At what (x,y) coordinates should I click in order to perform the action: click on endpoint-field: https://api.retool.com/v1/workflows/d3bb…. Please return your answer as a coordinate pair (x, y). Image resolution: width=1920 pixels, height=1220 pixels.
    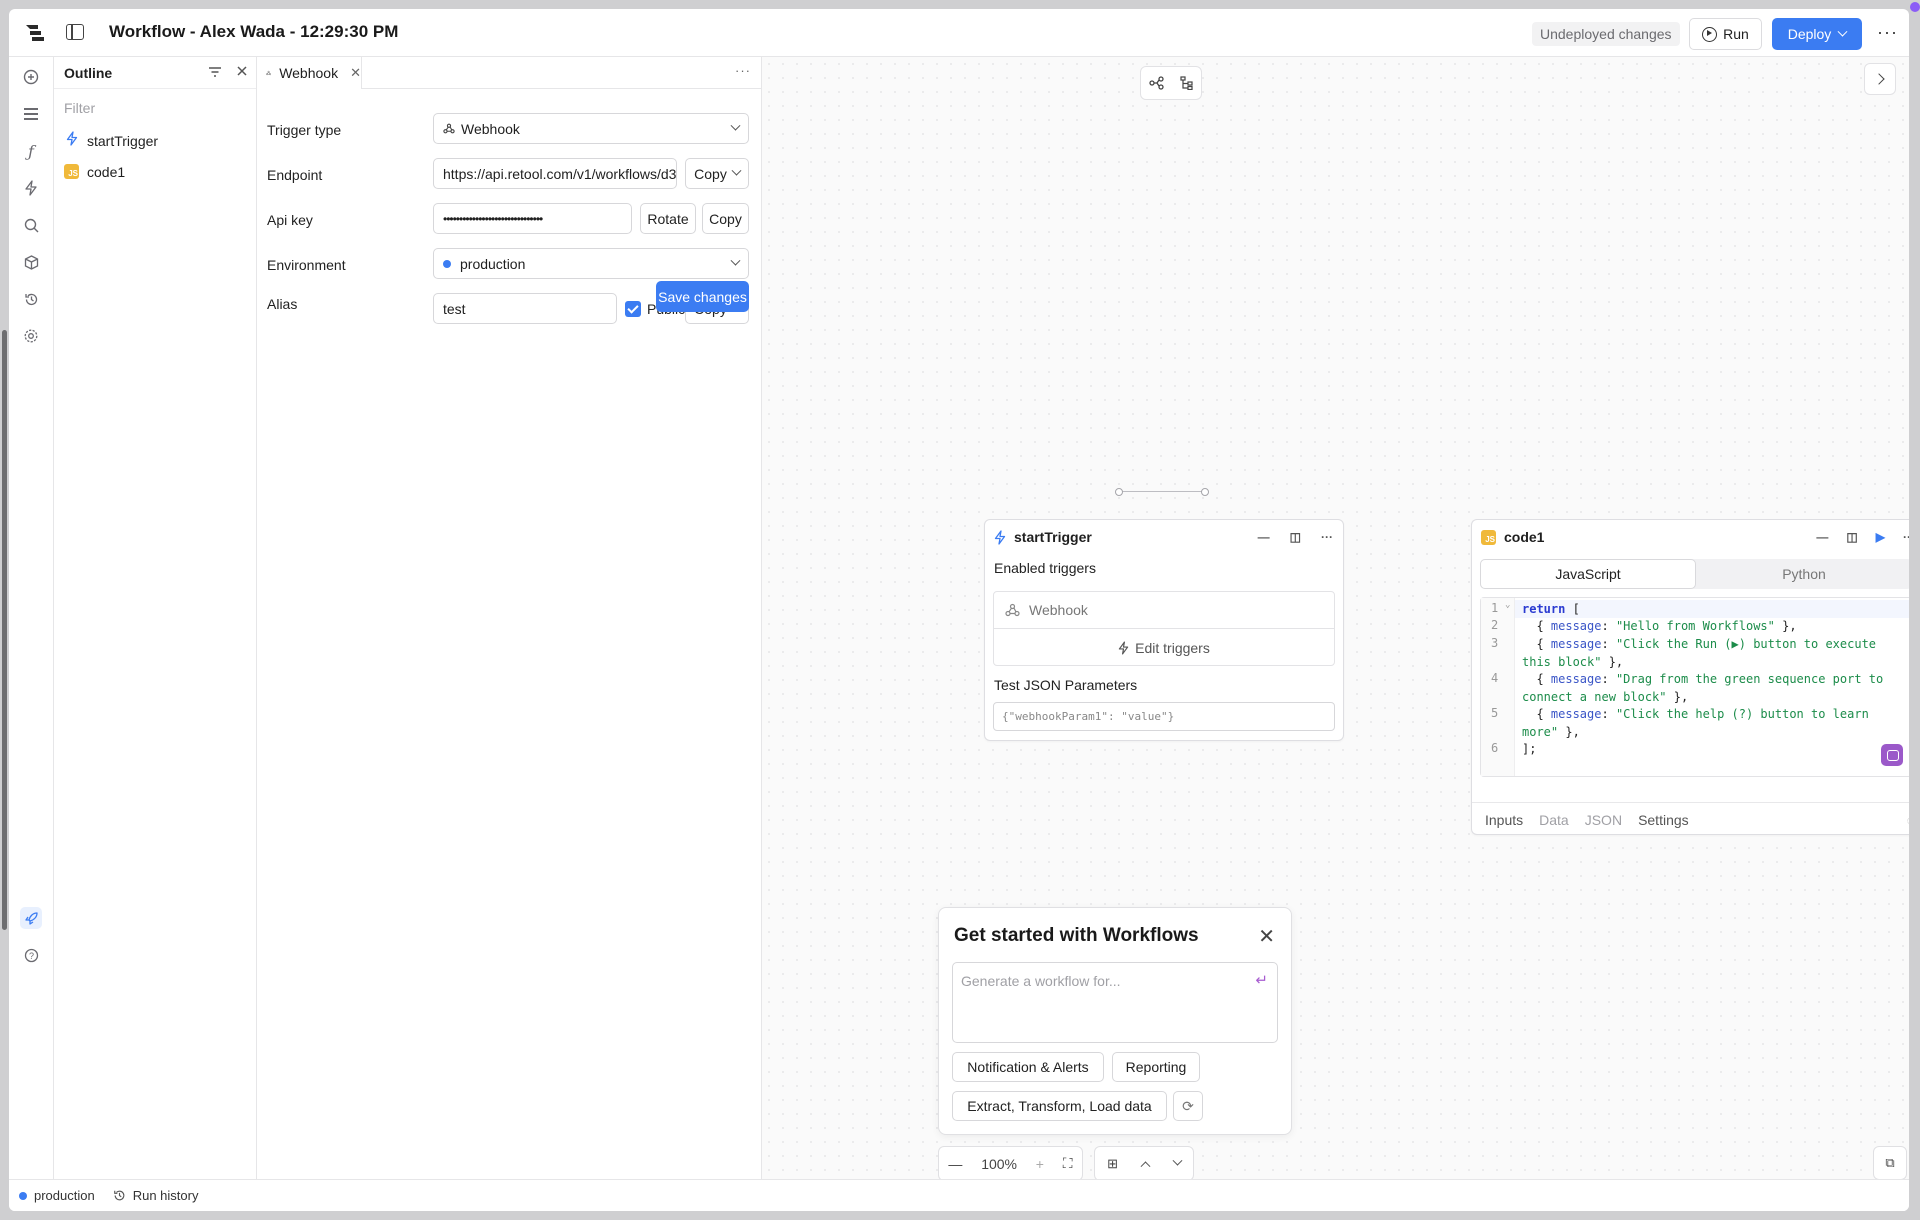
    Looking at the image, I should click on (555, 173).